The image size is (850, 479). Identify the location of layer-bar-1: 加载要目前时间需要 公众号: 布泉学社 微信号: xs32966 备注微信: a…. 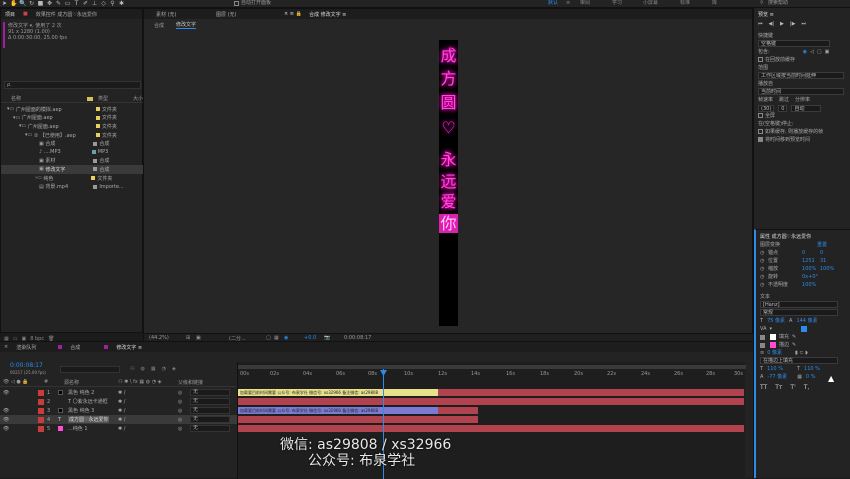
(338, 392).